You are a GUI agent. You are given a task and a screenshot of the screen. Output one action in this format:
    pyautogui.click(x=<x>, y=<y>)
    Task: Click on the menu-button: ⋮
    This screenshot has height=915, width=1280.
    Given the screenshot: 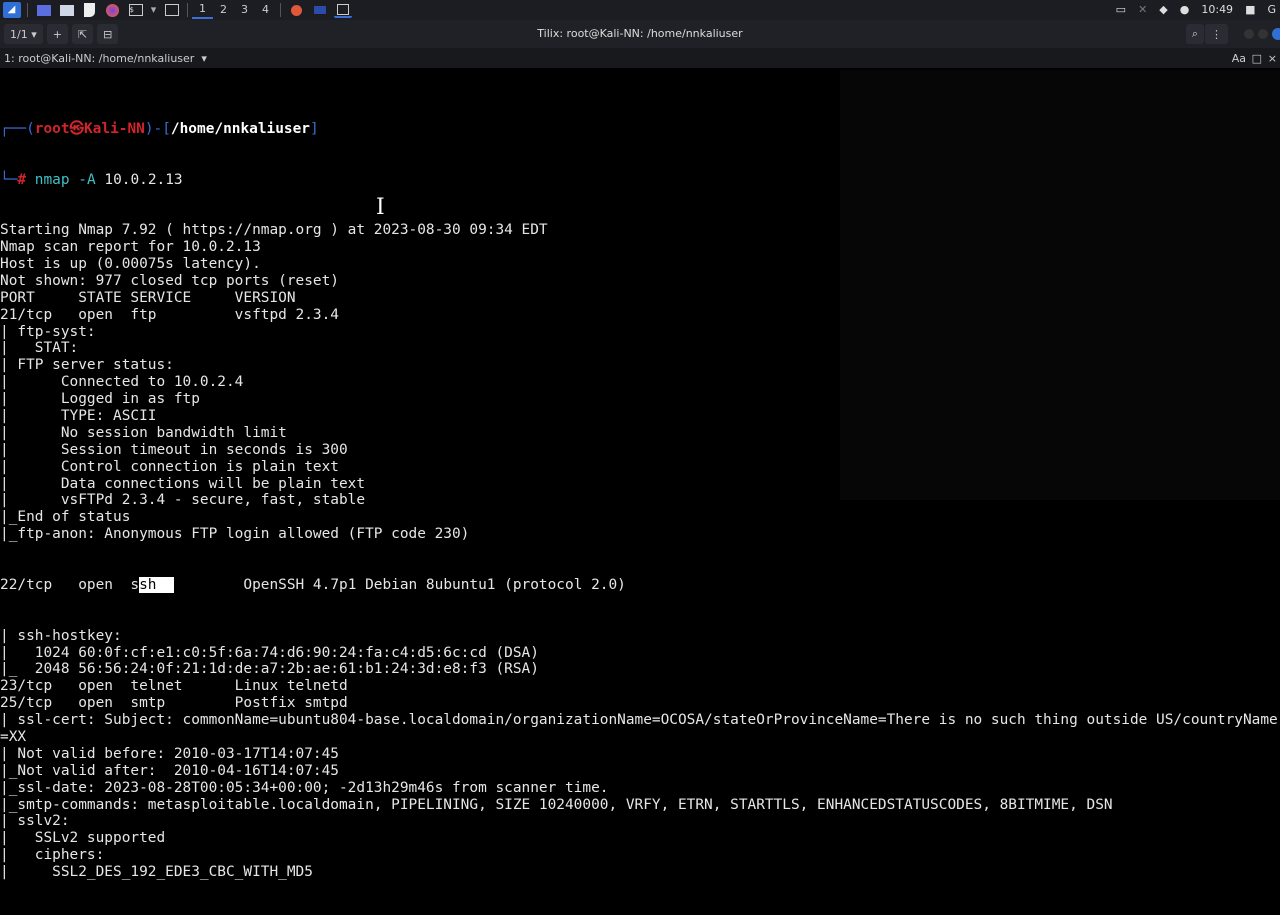 What is the action you would take?
    pyautogui.click(x=1216, y=34)
    